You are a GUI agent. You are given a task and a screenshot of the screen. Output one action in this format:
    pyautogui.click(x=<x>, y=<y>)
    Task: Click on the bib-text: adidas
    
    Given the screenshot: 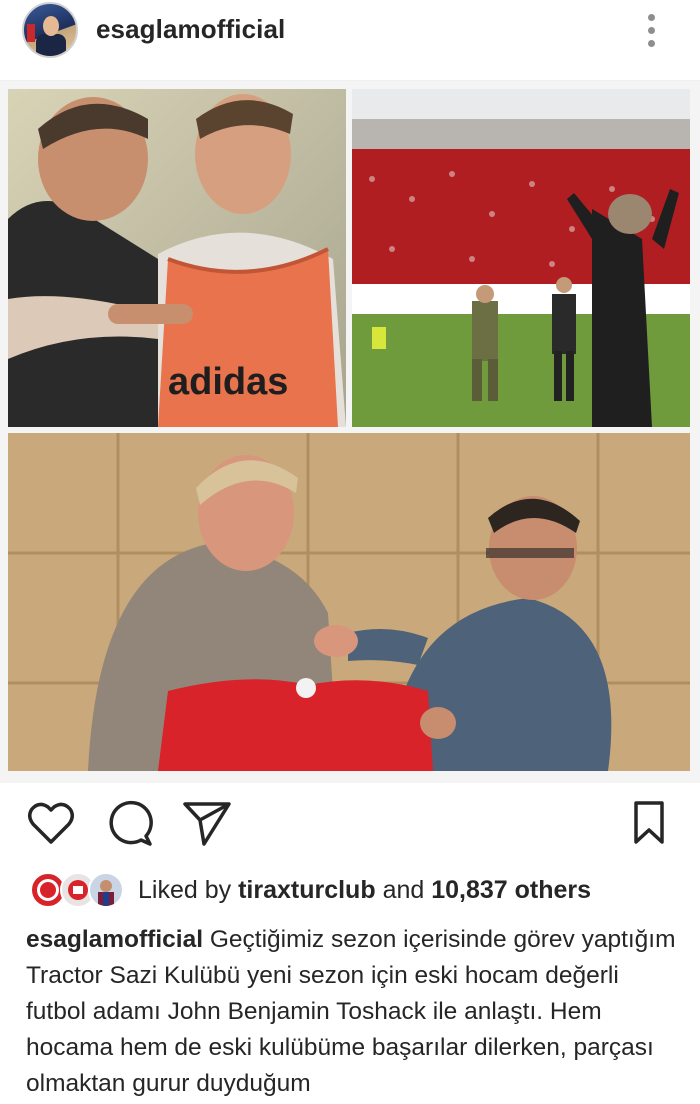 What is the action you would take?
    pyautogui.click(x=228, y=382)
    